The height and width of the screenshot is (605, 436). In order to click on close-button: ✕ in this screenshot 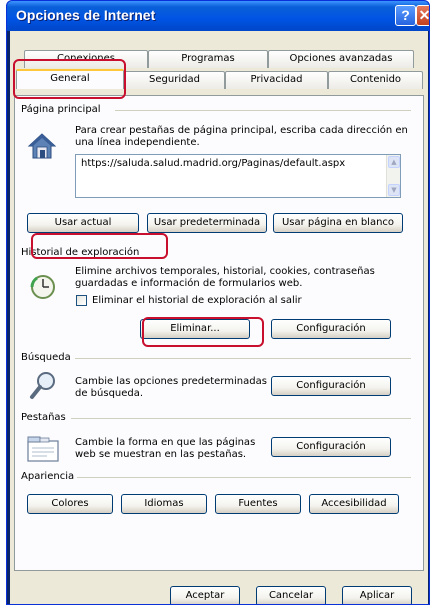, I will do `click(422, 15)`.